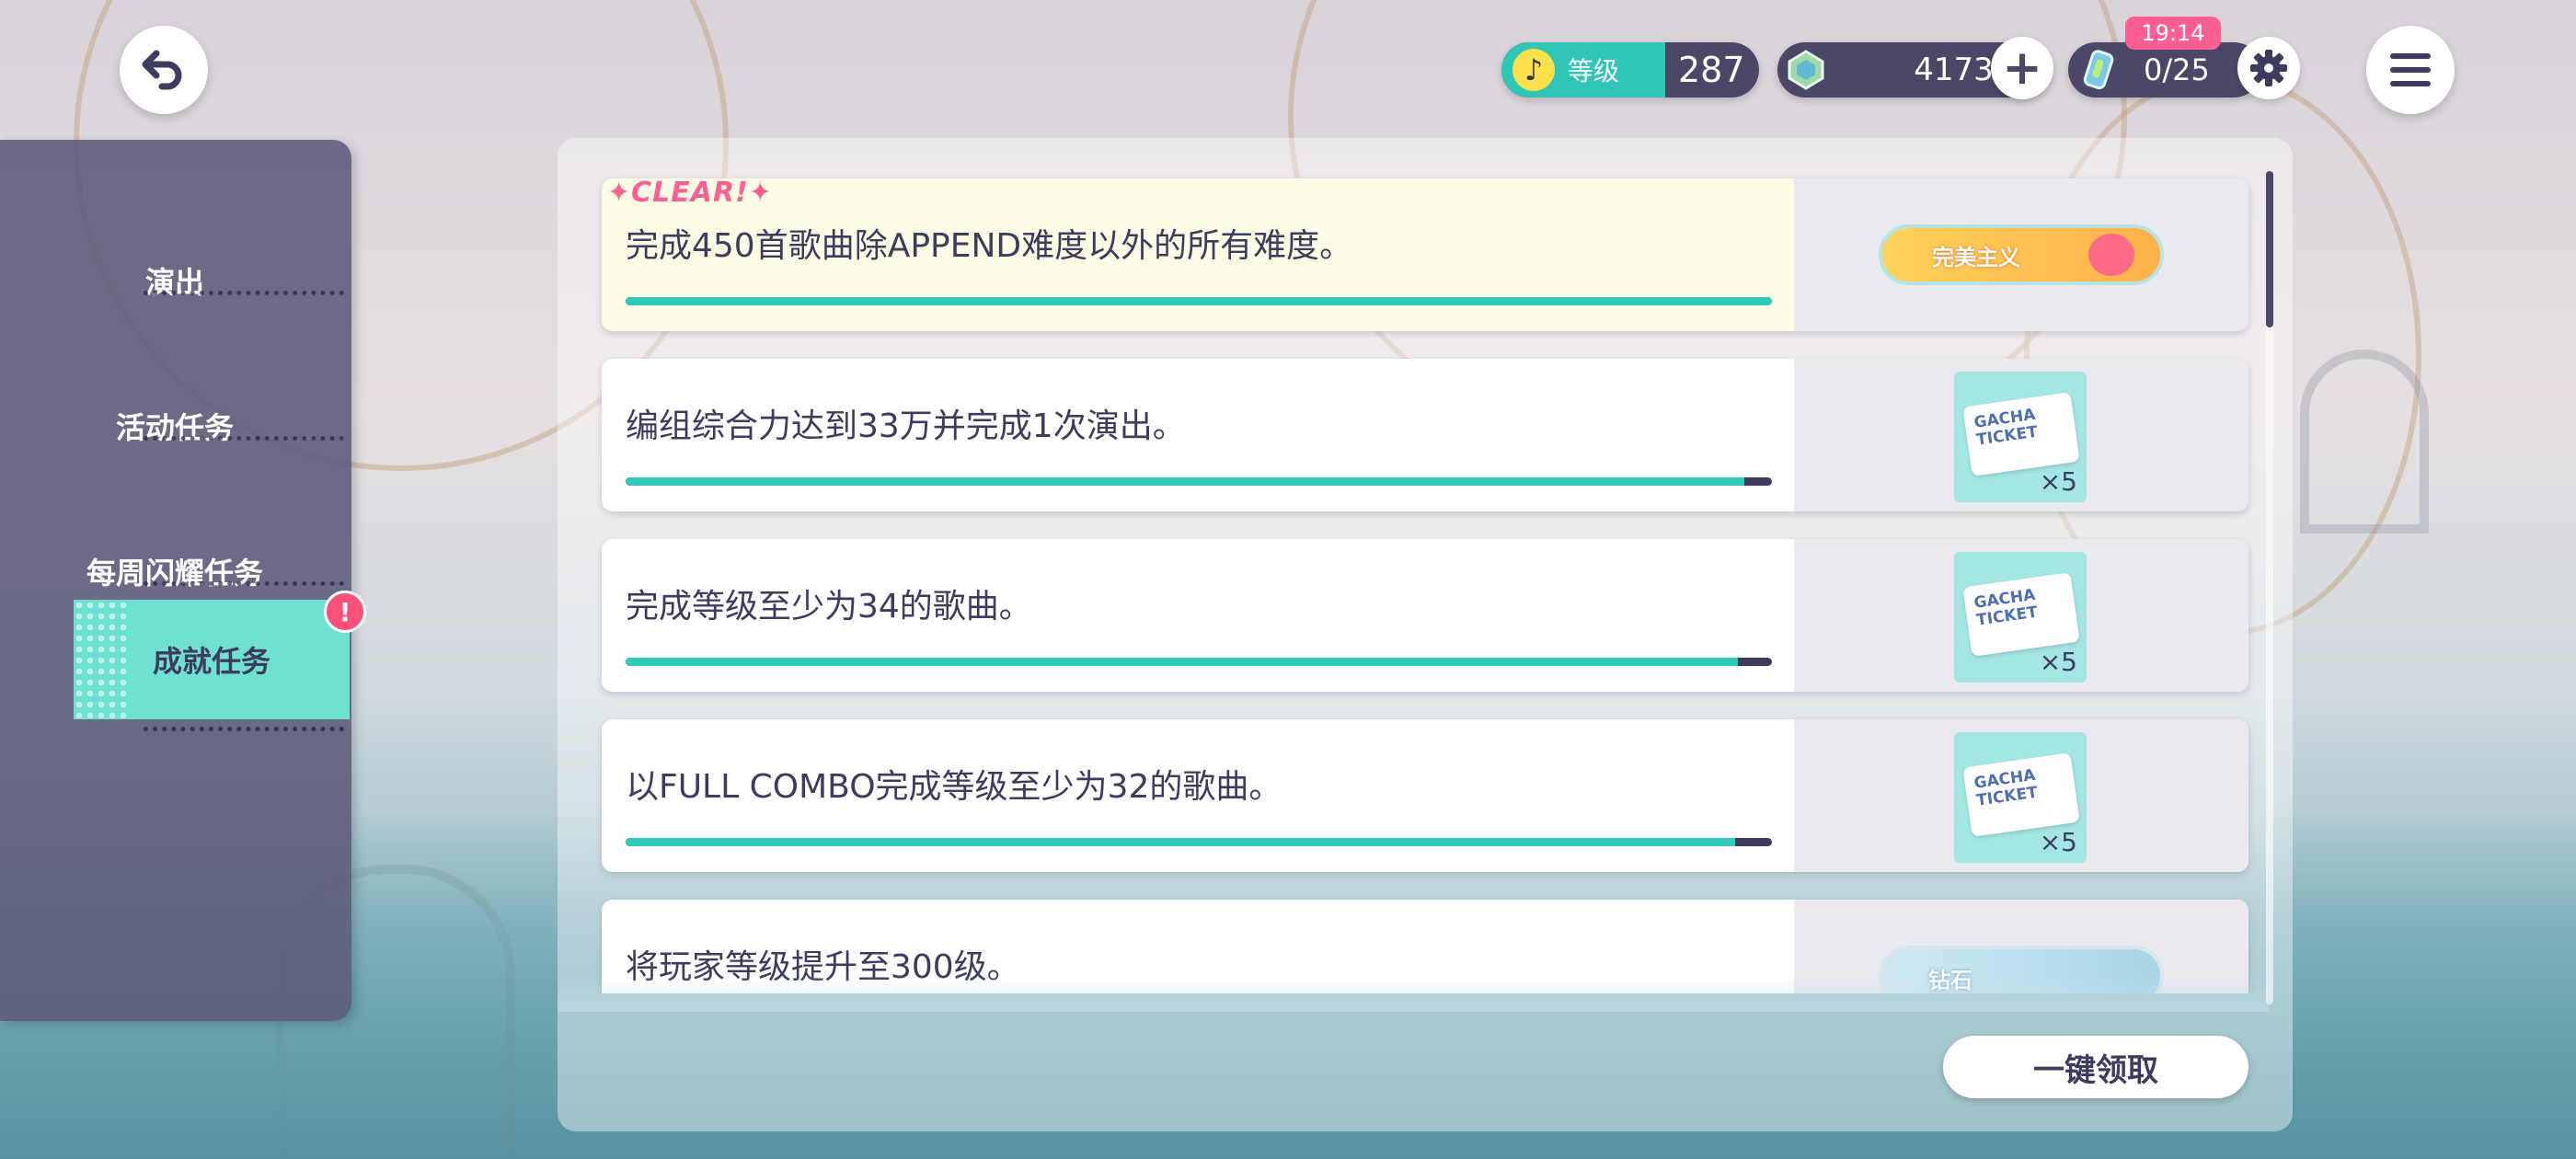 The height and width of the screenshot is (1159, 2576). Describe the element at coordinates (174, 573) in the screenshot. I see `sidebar-item-label: 每周闪耀任务` at that location.